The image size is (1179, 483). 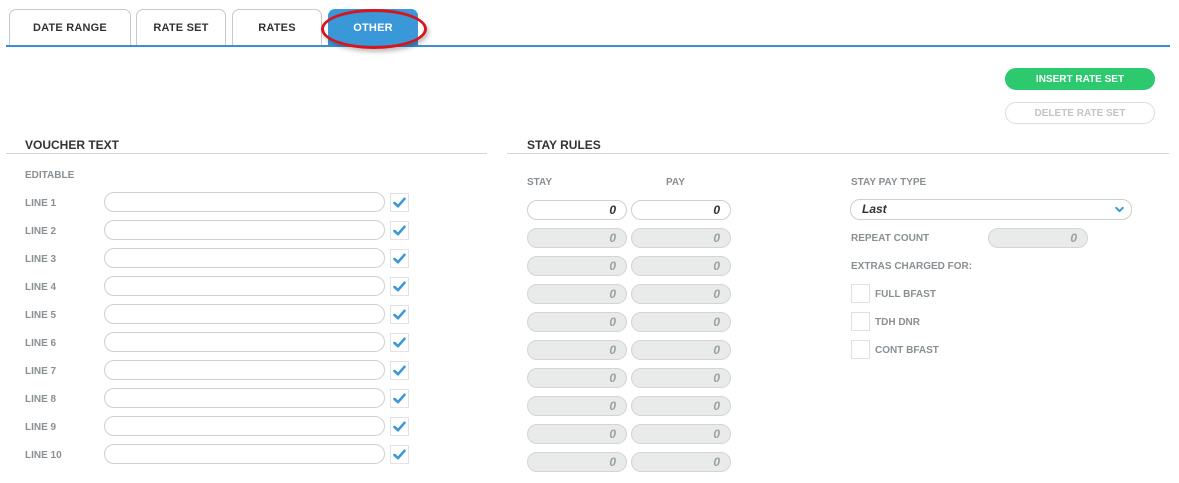 I want to click on extras-label: FULL BFAST, so click(x=905, y=294).